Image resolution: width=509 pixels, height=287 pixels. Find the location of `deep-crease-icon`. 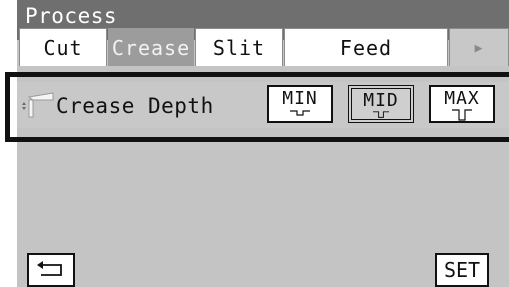

deep-crease-icon is located at coordinates (462, 115).